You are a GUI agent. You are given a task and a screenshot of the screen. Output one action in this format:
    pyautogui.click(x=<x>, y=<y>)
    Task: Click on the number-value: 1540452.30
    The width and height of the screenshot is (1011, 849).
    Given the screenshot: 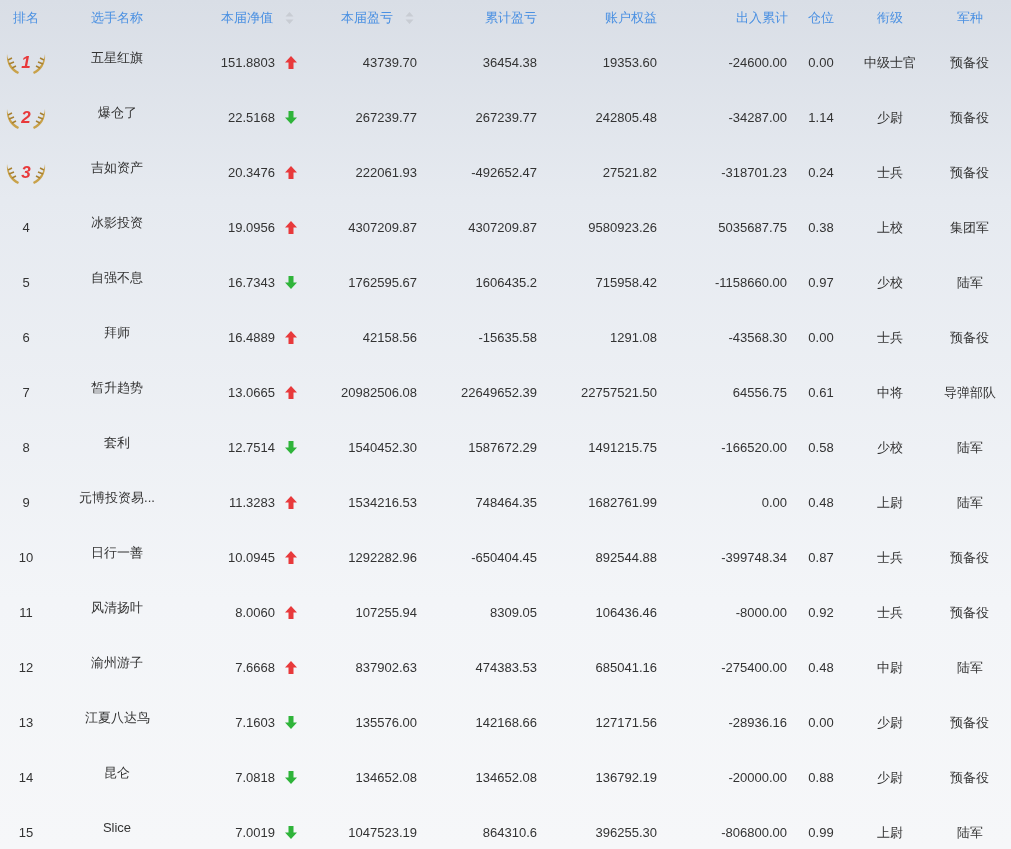 What is the action you would take?
    pyautogui.click(x=382, y=447)
    